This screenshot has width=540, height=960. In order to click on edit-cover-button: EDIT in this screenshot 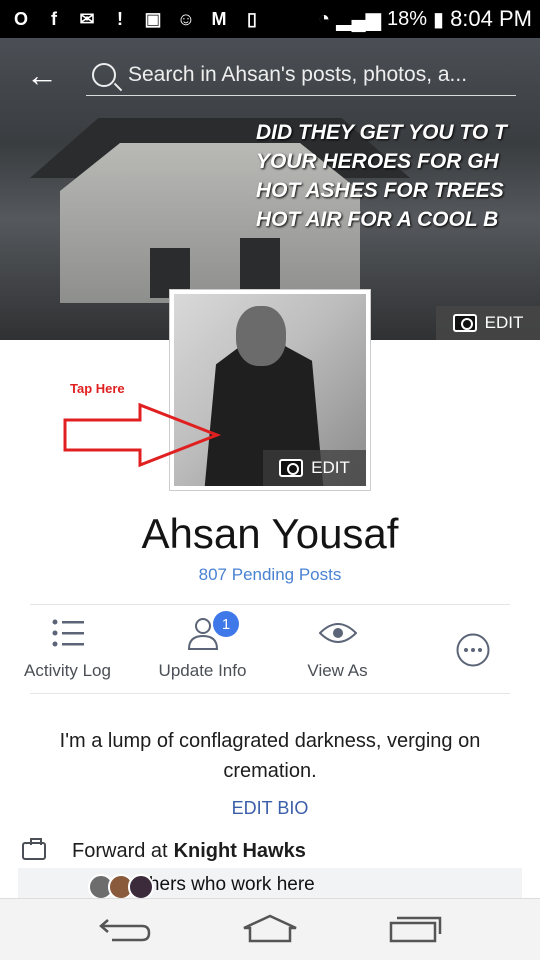, I will do `click(488, 323)`.